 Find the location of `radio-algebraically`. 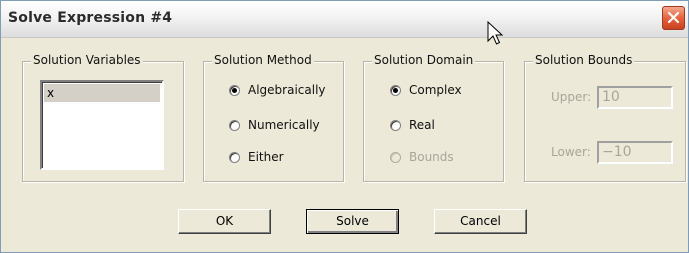

radio-algebraically is located at coordinates (234, 90).